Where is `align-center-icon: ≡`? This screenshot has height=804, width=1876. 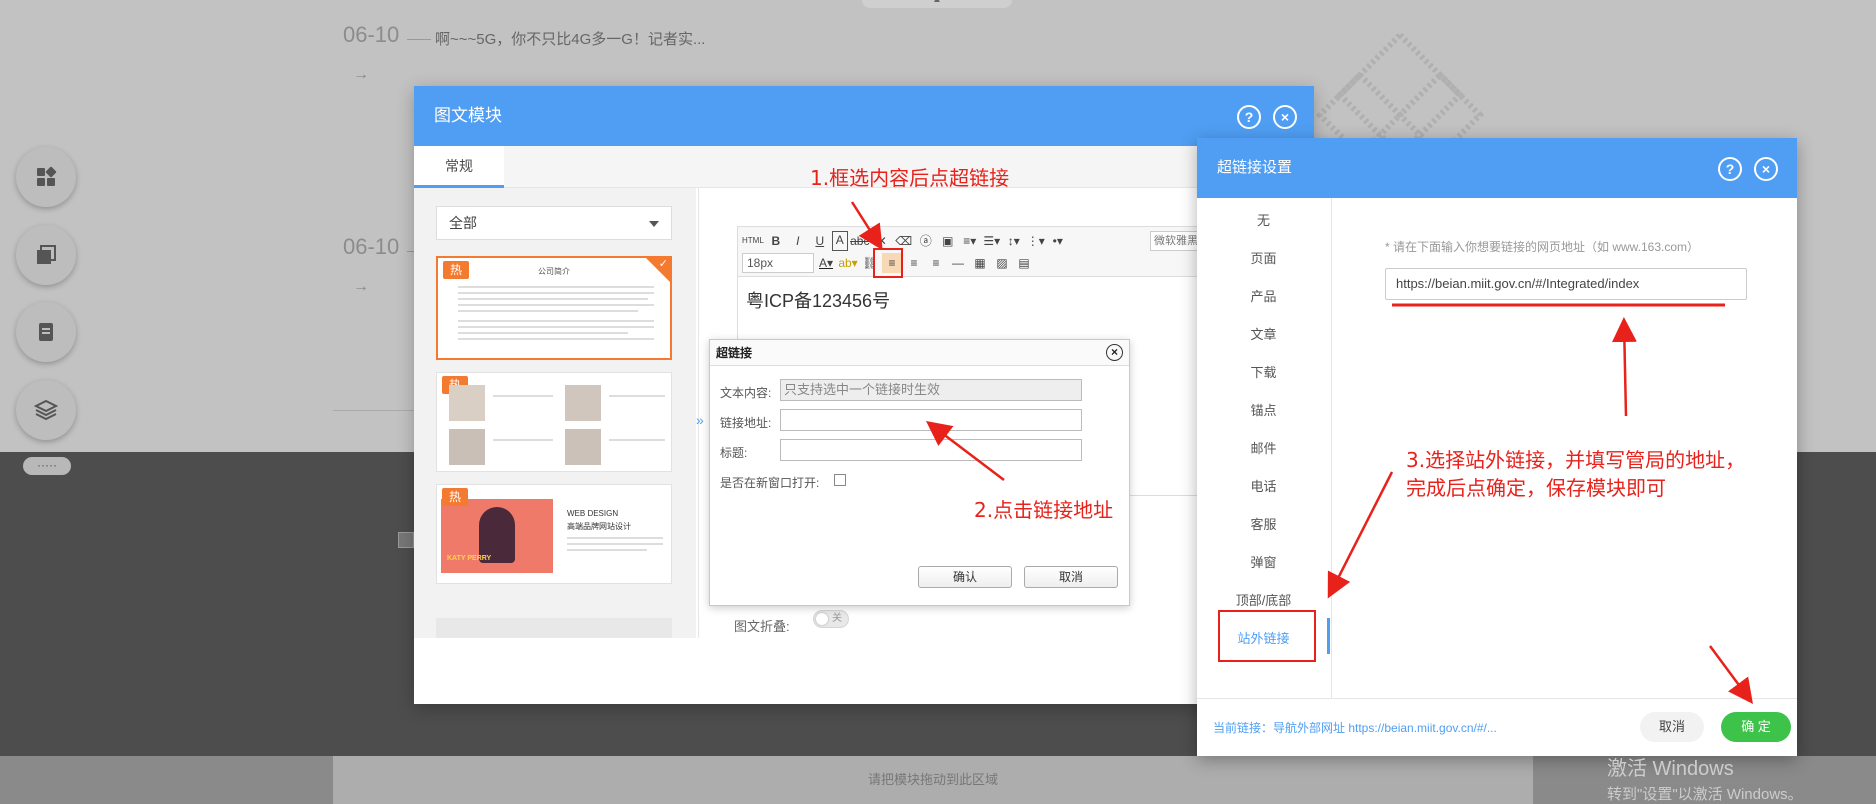
align-center-icon: ≡ is located at coordinates (914, 263).